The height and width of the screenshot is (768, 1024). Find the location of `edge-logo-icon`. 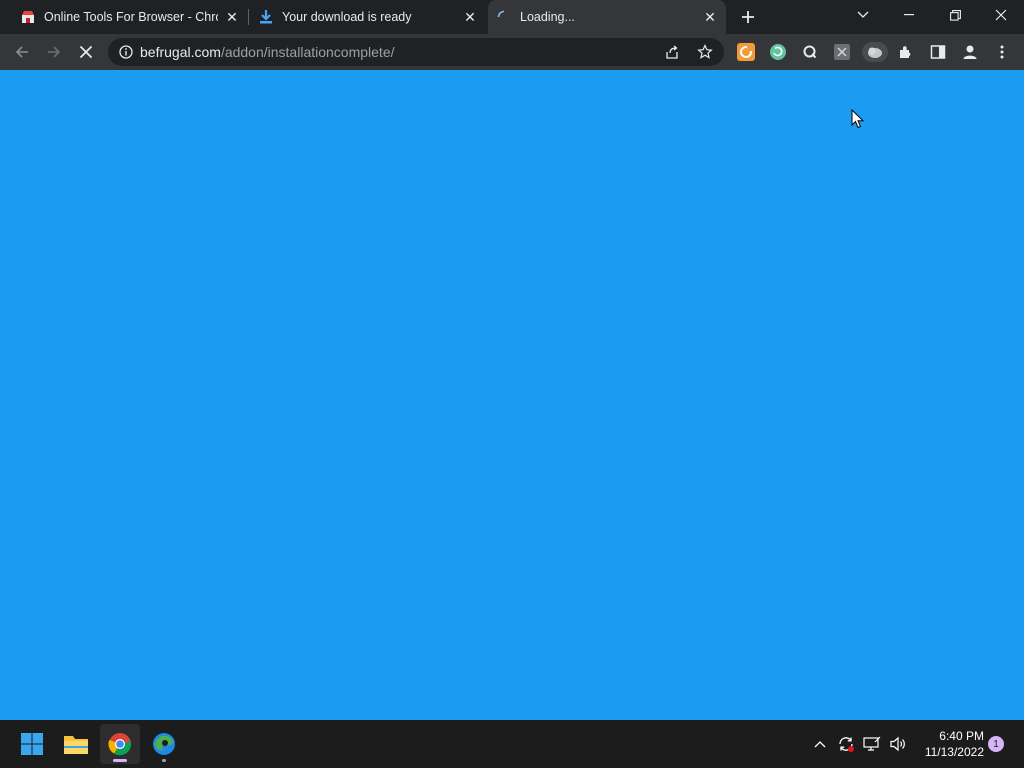

edge-logo-icon is located at coordinates (164, 744).